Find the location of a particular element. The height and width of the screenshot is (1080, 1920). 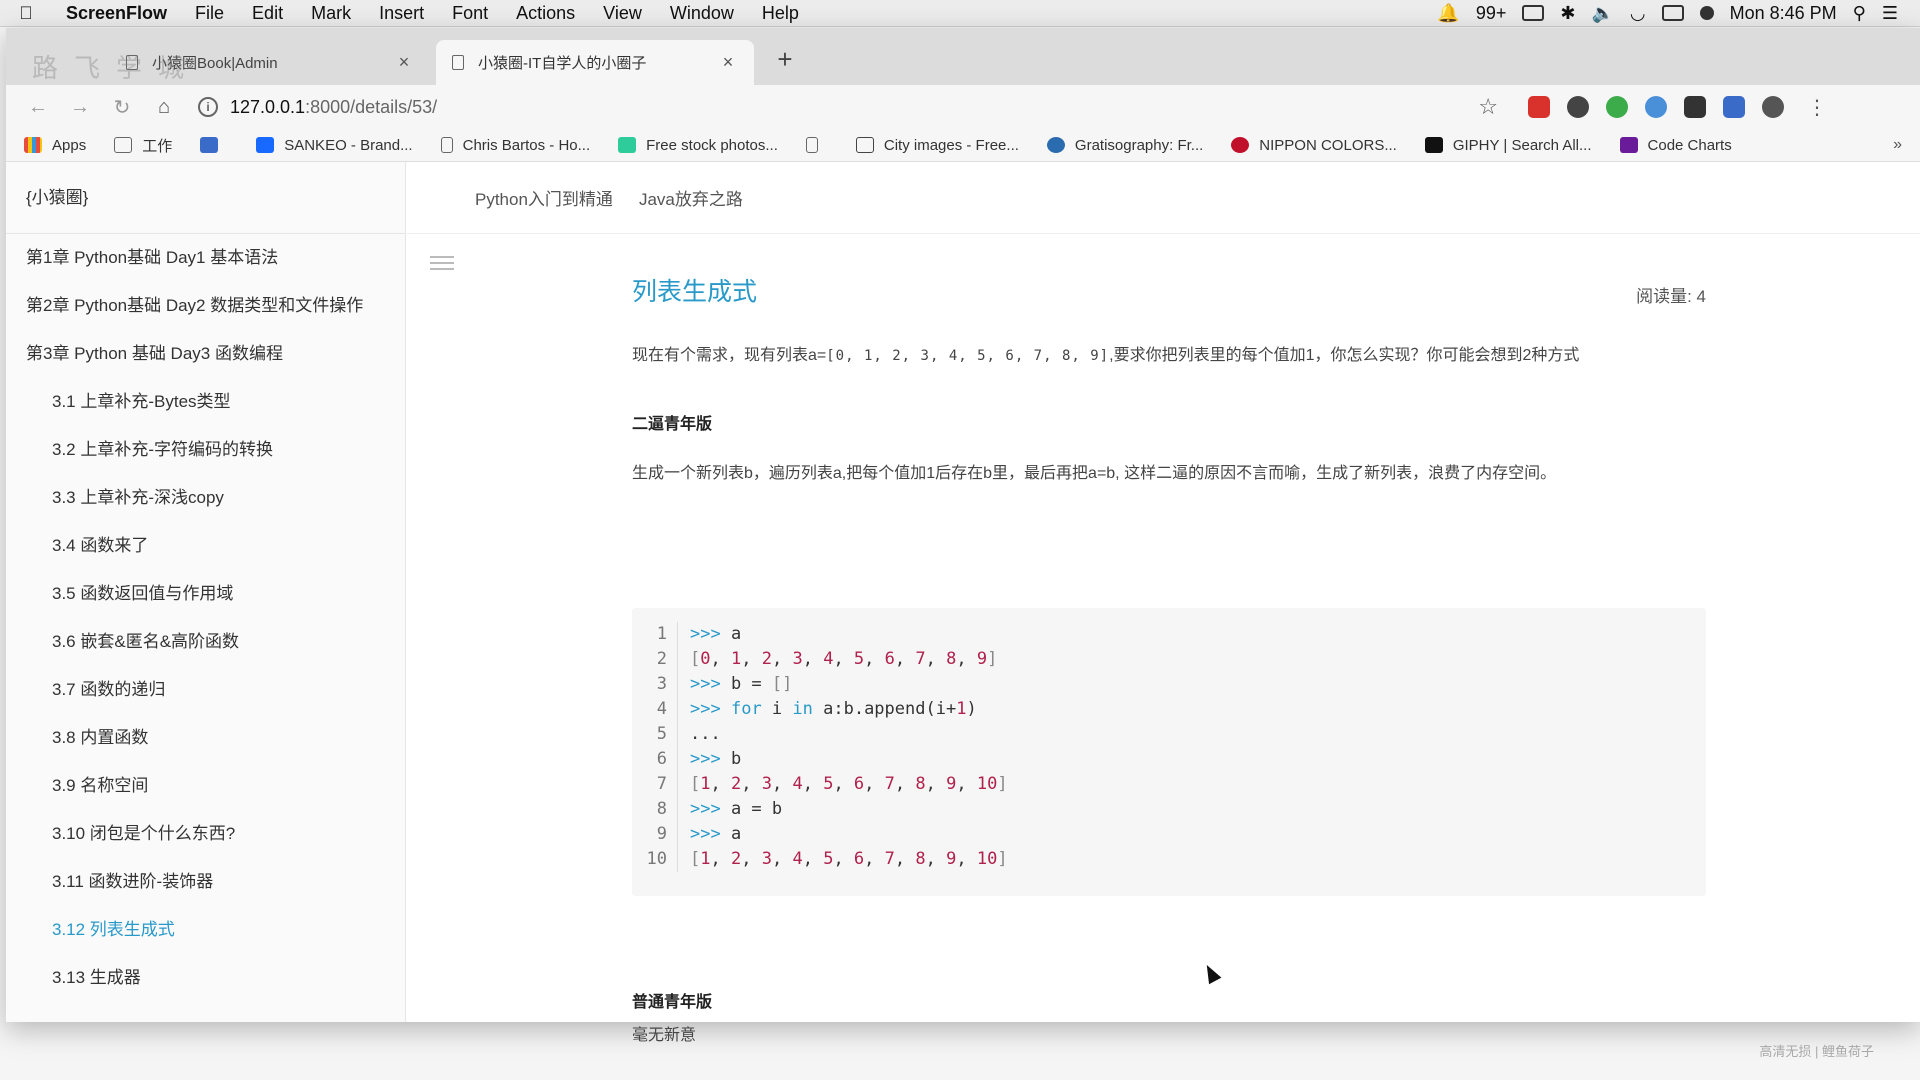

sidebar-item: 3.2 上章补充-字符编码的转换 is located at coordinates (205, 450).